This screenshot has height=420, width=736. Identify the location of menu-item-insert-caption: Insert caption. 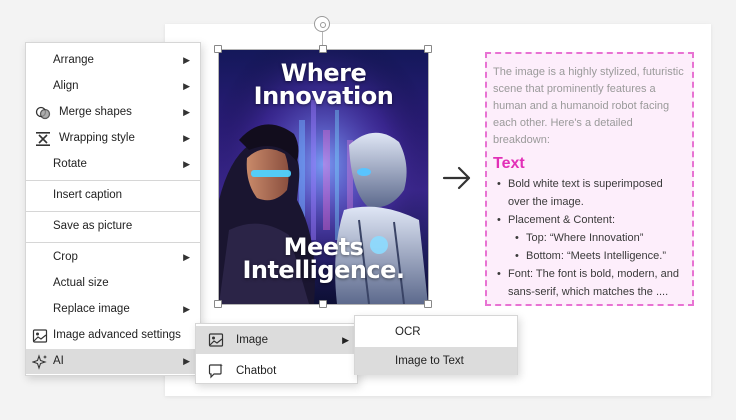
(113, 195).